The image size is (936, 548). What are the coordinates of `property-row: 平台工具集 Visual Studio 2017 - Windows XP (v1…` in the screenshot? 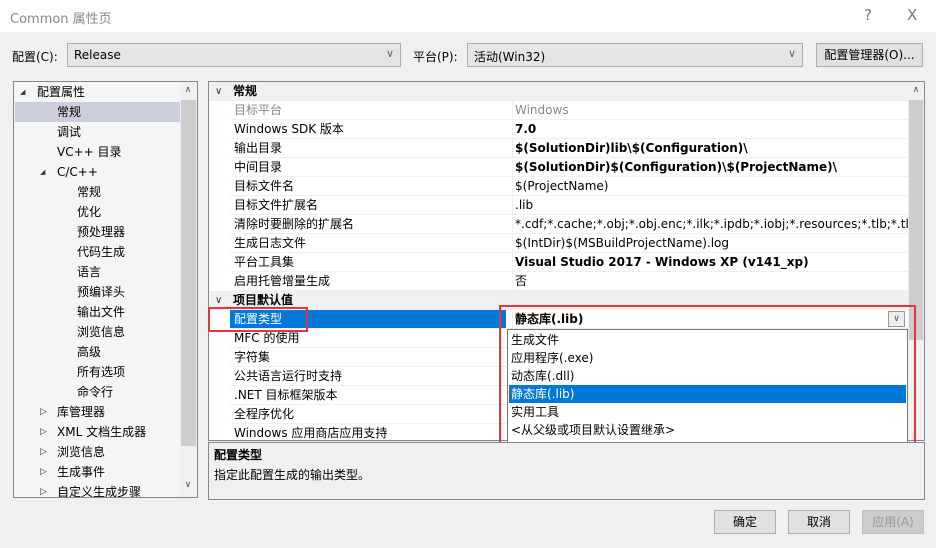 It's located at (569, 262).